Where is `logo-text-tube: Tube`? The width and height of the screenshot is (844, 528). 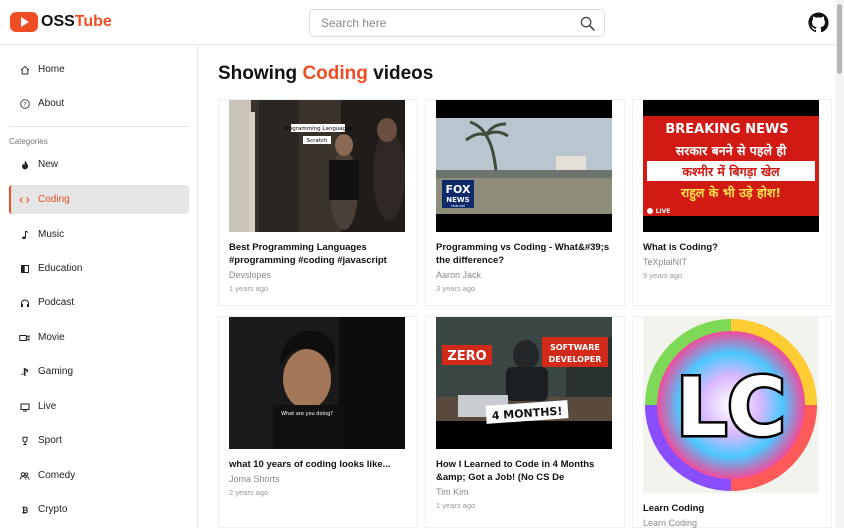 logo-text-tube: Tube is located at coordinates (93, 21).